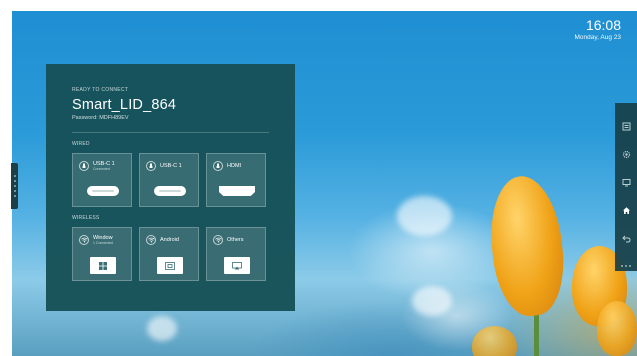 The image size is (637, 356). I want to click on card-subtitle: Connected, so click(101, 169).